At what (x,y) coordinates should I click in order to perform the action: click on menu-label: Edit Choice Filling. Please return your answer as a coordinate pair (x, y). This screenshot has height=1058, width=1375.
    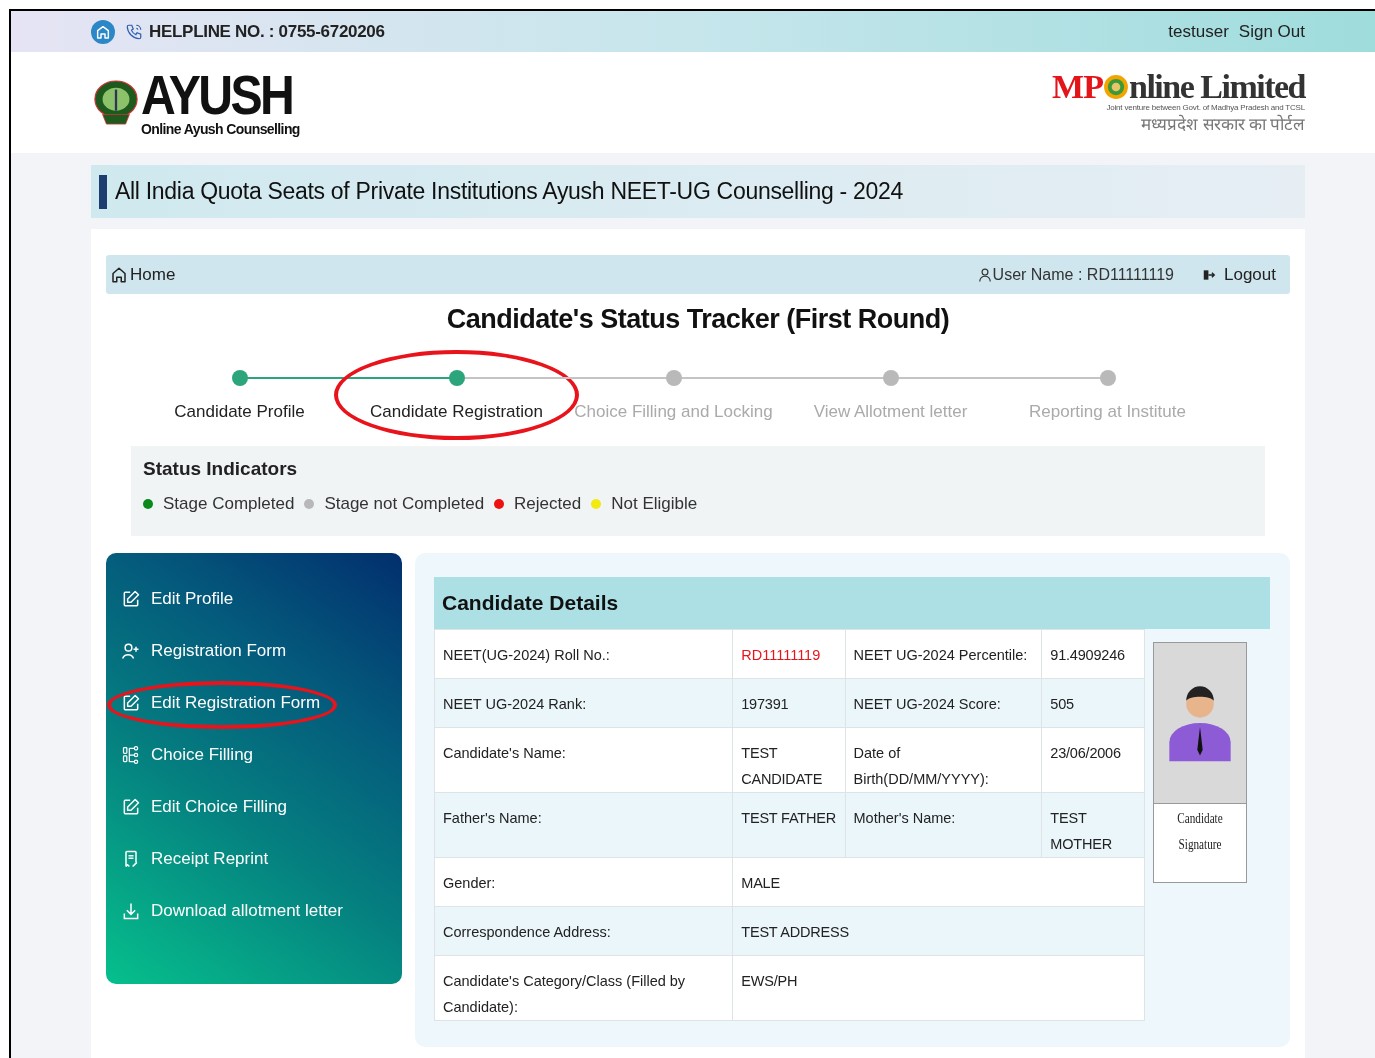
    Looking at the image, I should click on (219, 807).